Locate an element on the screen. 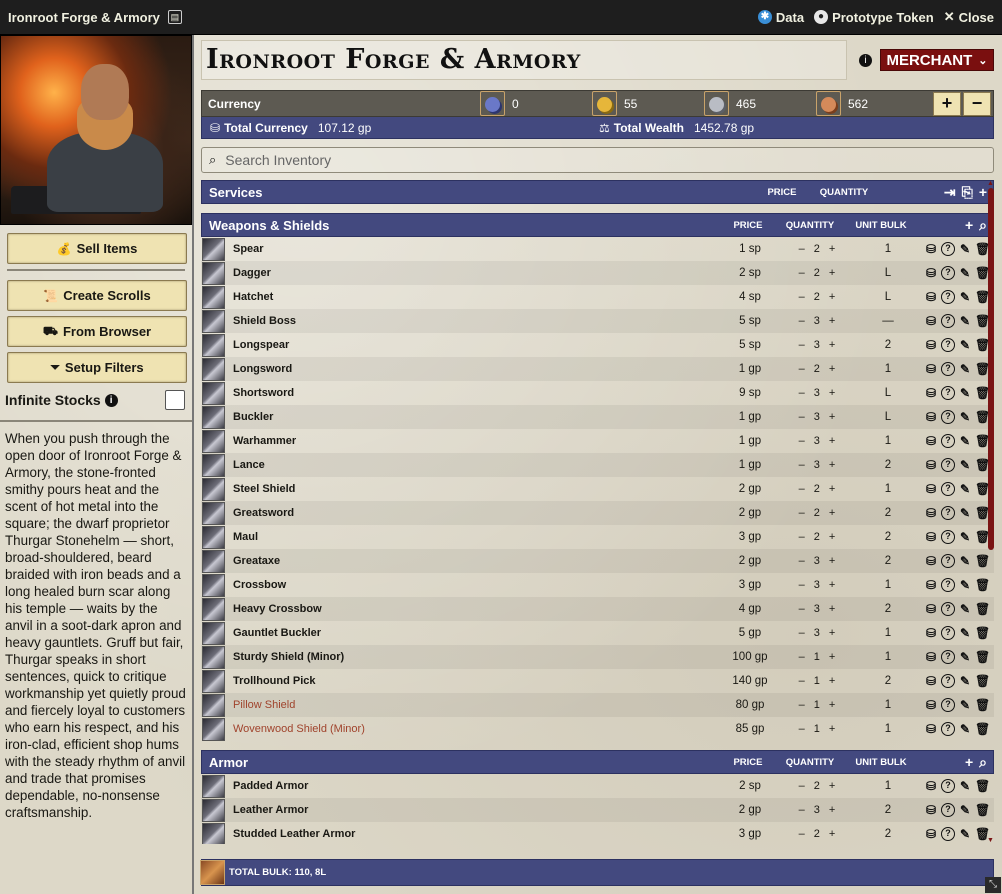  close-button: ✕ Close is located at coordinates (969, 17).